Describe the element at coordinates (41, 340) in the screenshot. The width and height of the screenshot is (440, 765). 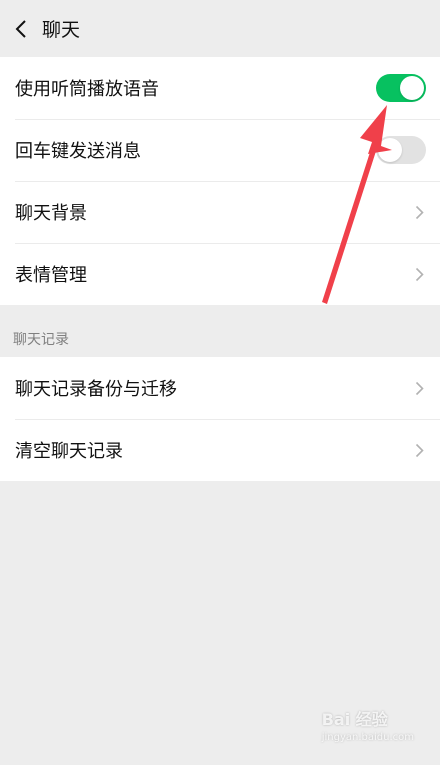
I see `section-title: 聊天记录` at that location.